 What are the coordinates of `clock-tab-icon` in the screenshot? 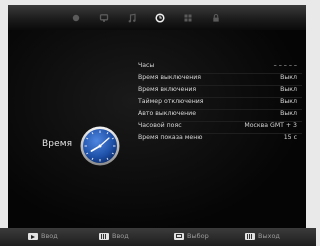 It's located at (160, 18).